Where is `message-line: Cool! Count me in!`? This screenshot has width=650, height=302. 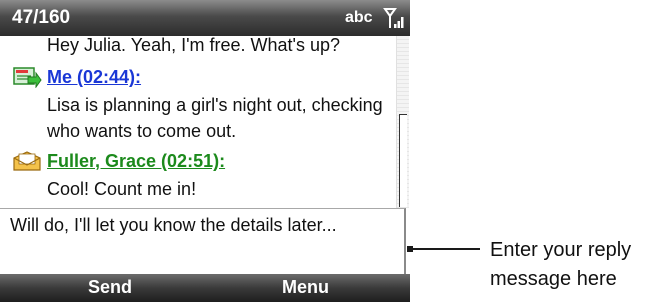 message-line: Cool! Count me in! is located at coordinates (122, 189).